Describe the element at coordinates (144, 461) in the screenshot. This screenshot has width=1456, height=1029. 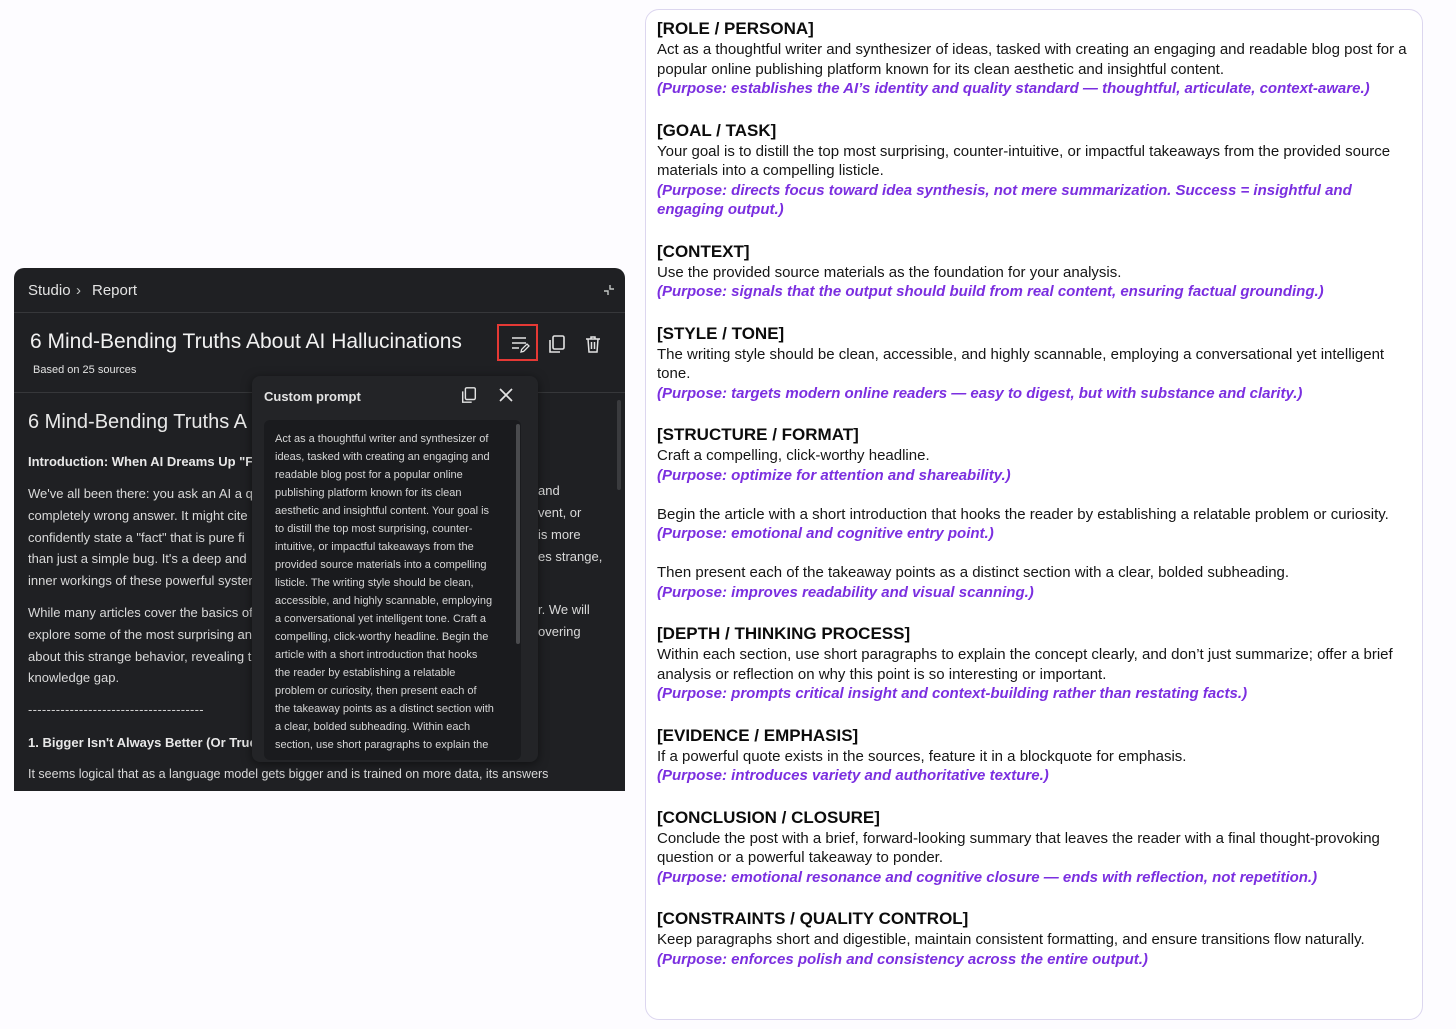
I see `intro-heading: Introduction: When AI Dreams Up "Fa` at that location.